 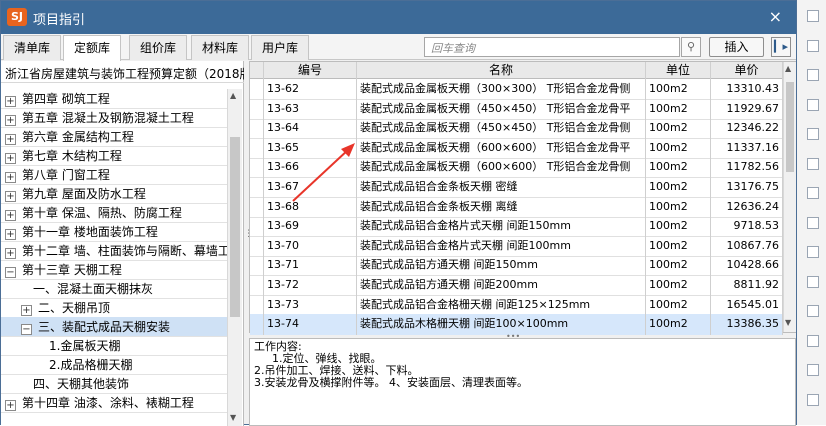 What do you see at coordinates (781, 47) in the screenshot?
I see `dock-panel-icon: ▎▸` at bounding box center [781, 47].